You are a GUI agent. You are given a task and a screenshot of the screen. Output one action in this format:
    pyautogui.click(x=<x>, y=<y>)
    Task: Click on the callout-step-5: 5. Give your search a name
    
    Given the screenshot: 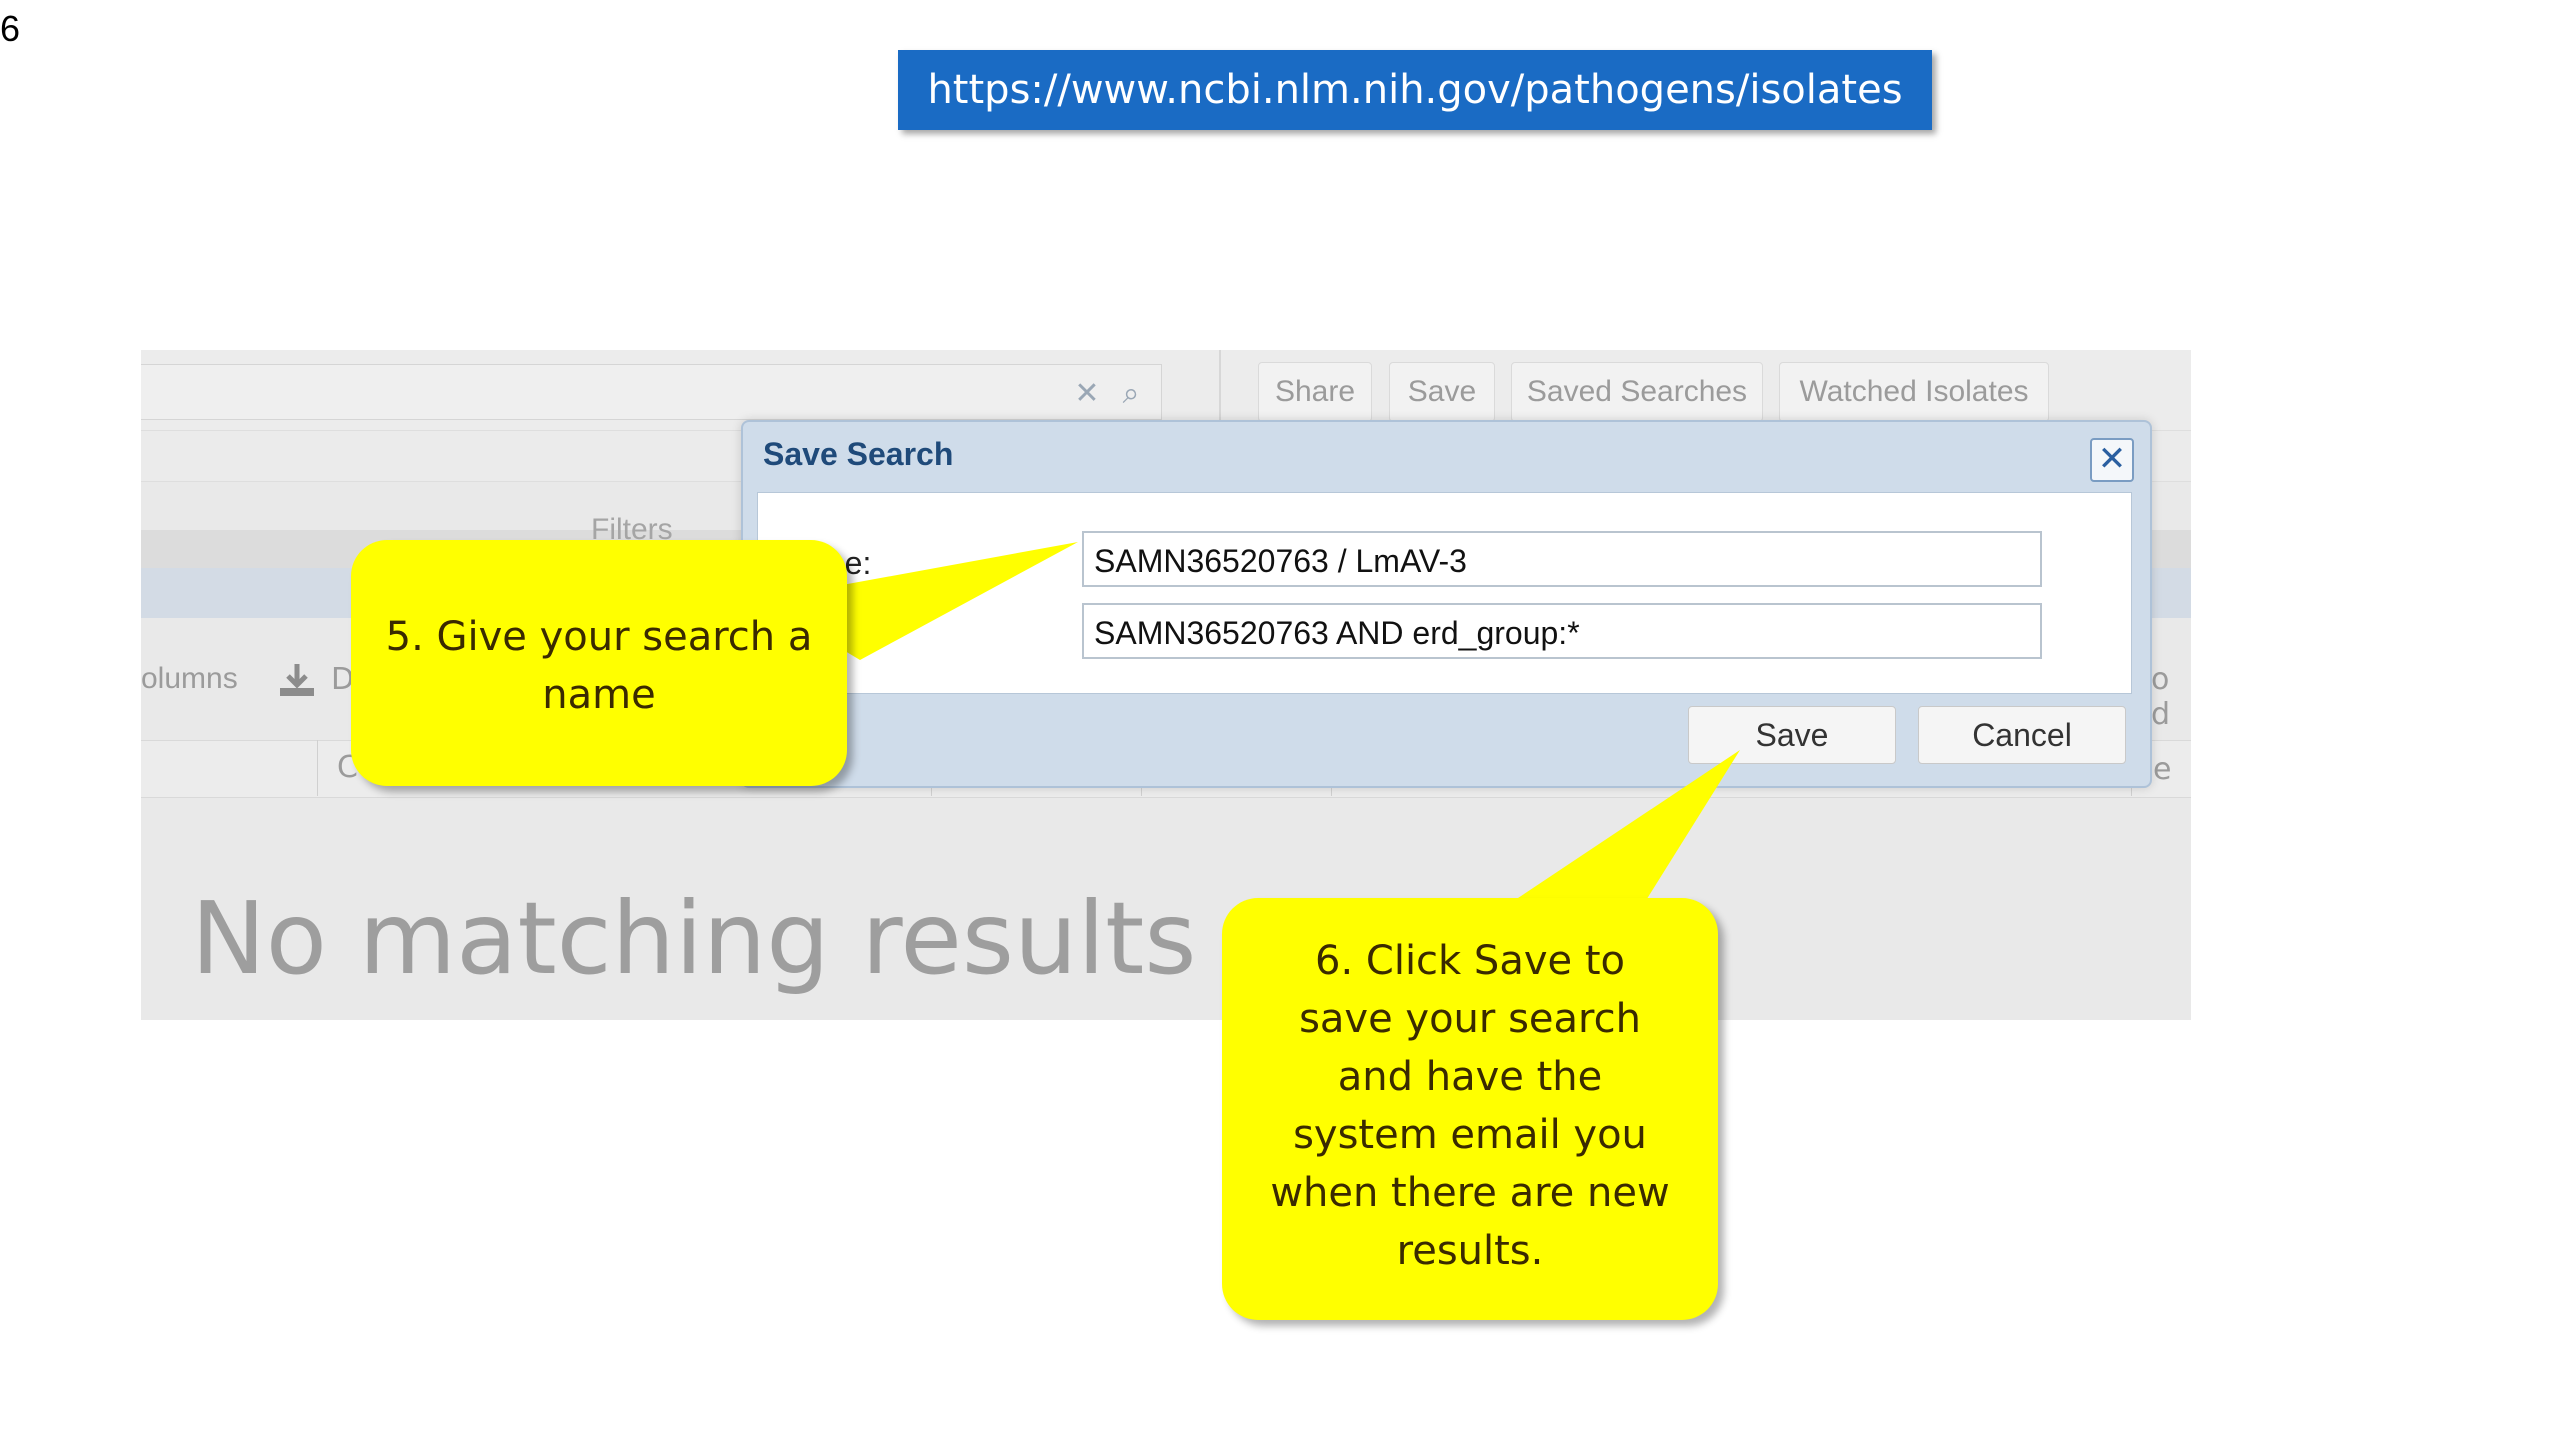 What is the action you would take?
    pyautogui.click(x=599, y=663)
    